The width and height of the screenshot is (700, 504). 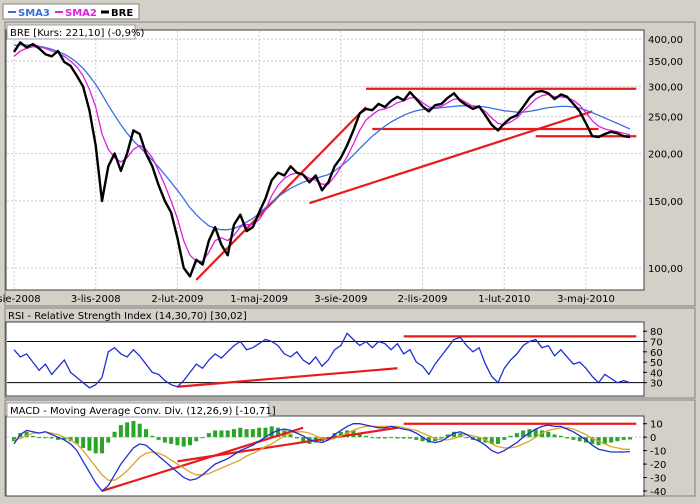 What do you see at coordinates (665, 62) in the screenshot?
I see `price-y-tick-label: 350,00` at bounding box center [665, 62].